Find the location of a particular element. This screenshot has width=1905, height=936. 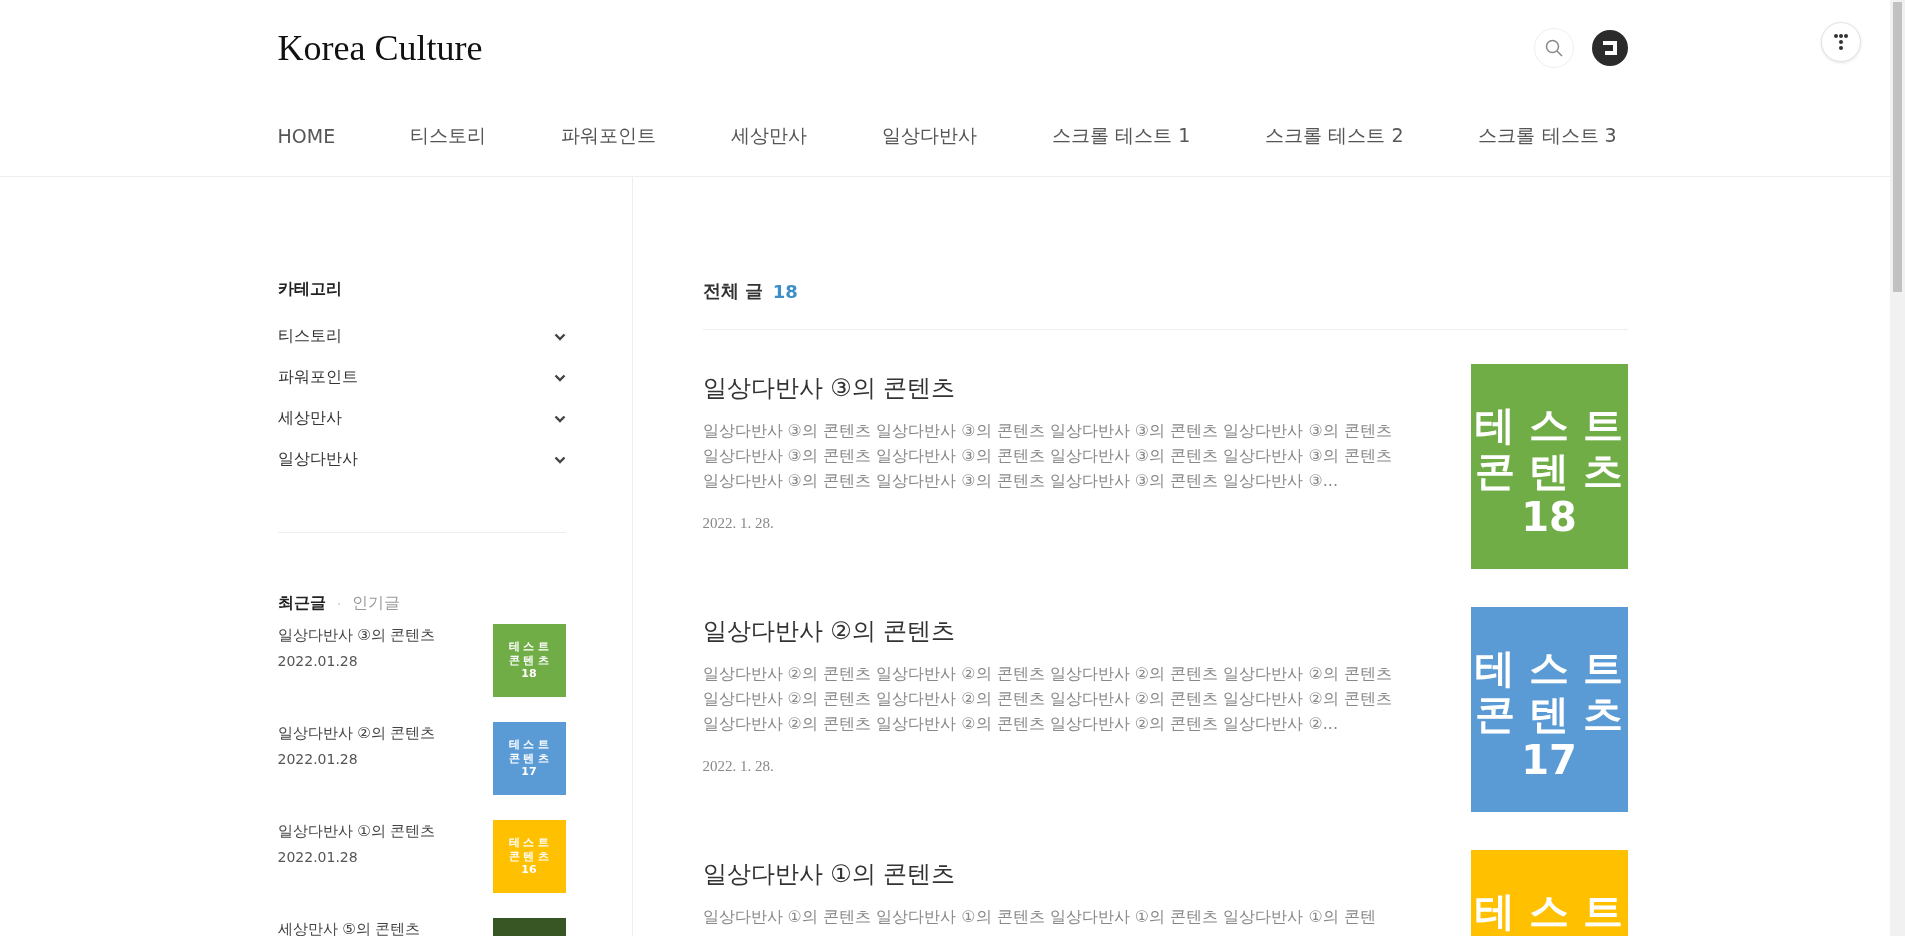

nav-link: 스크롤 테스트 3 is located at coordinates (1547, 136).